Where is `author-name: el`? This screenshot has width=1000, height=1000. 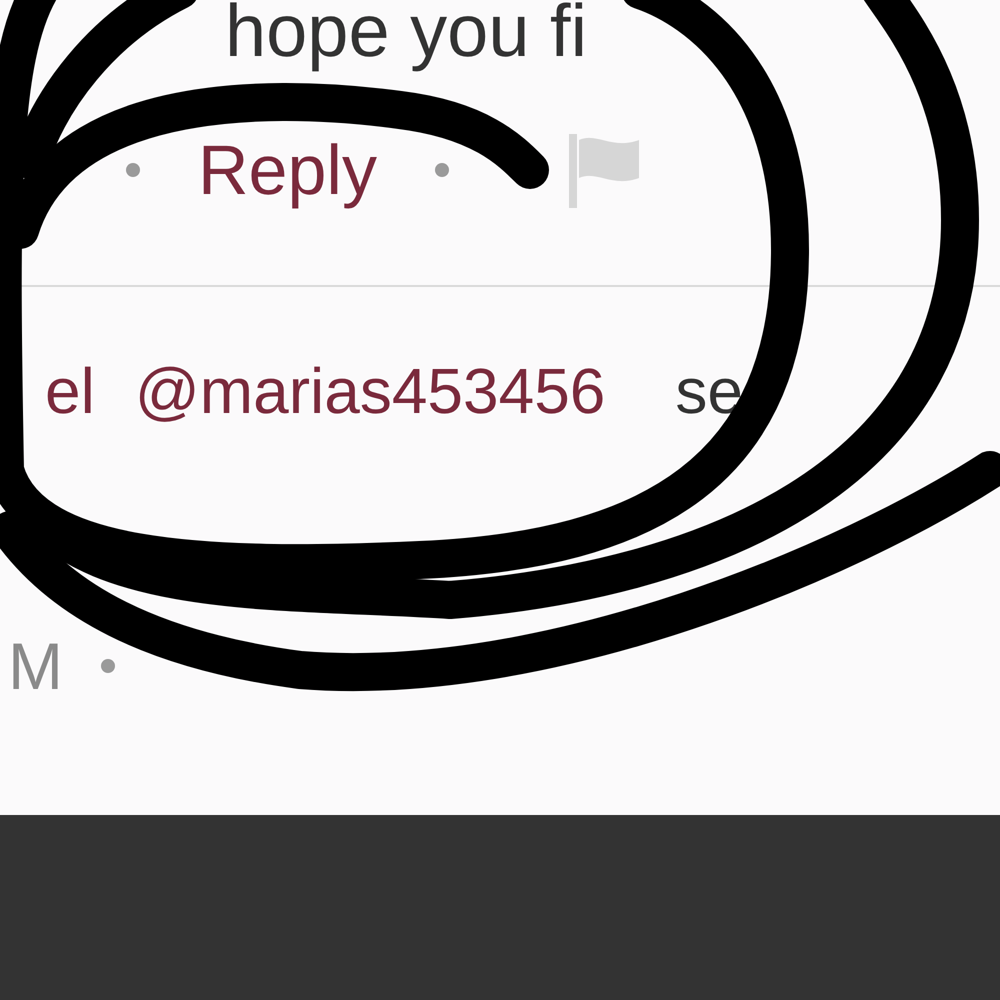
author-name: el is located at coordinates (70, 391).